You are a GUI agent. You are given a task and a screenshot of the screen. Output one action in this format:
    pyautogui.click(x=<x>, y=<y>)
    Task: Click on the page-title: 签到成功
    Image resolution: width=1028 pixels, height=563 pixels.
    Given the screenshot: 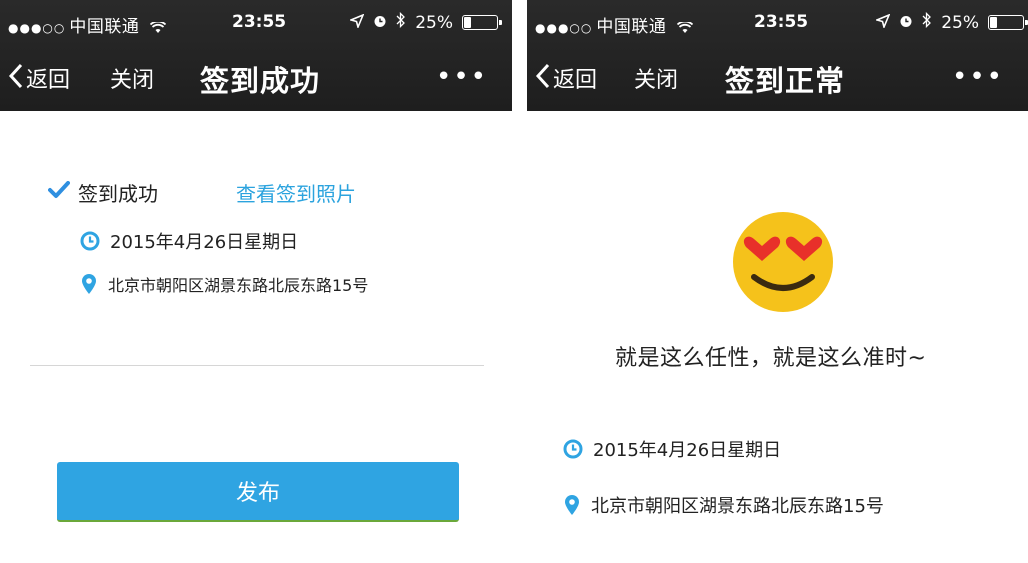 What is the action you would take?
    pyautogui.click(x=260, y=81)
    